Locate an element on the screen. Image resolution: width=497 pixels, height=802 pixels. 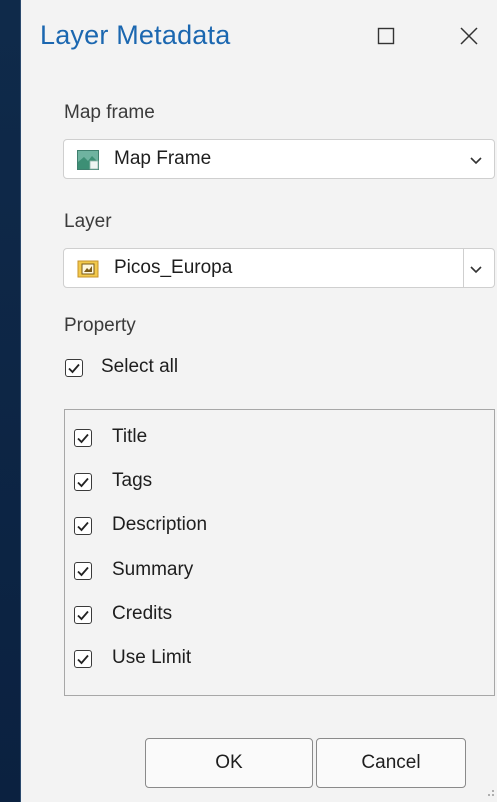
cancel-button: Cancel is located at coordinates (391, 763).